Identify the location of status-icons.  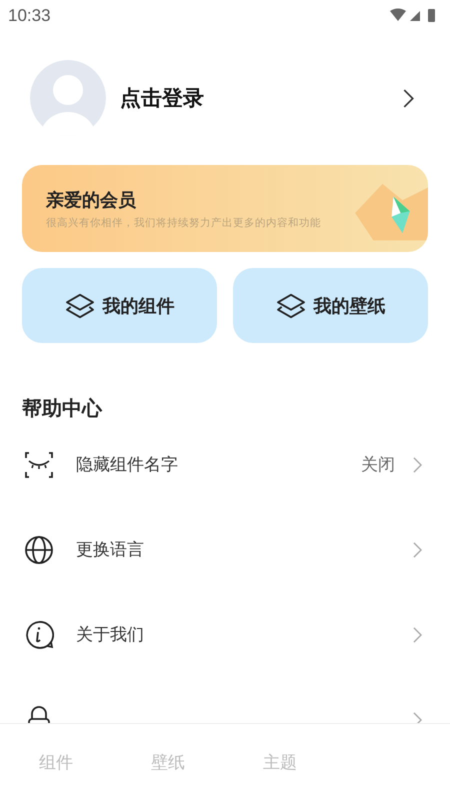
(413, 16).